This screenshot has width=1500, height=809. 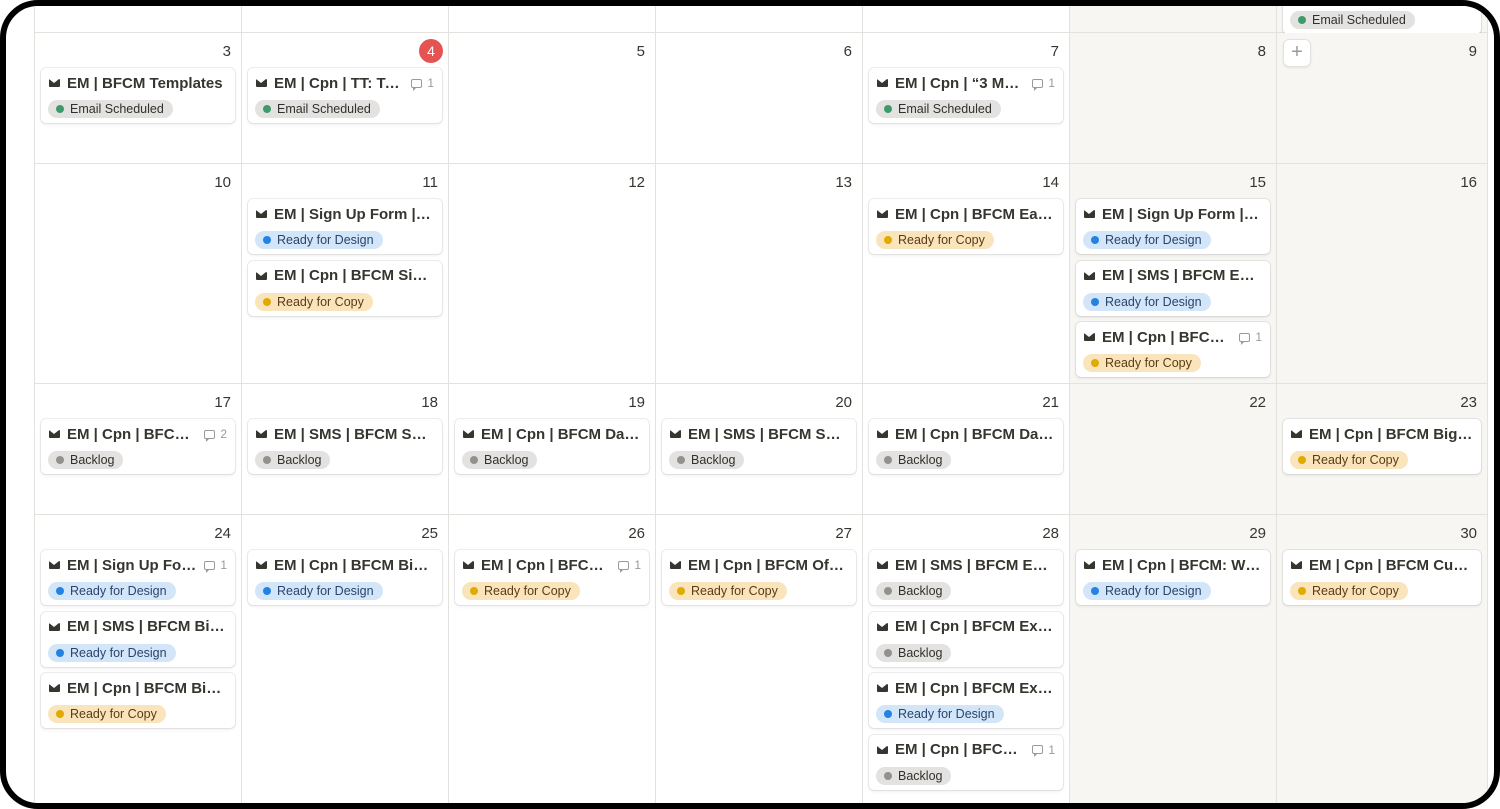 What do you see at coordinates (768, 434) in the screenshot?
I see `event-title: EM | SMS | BFCM SMS Deal` at bounding box center [768, 434].